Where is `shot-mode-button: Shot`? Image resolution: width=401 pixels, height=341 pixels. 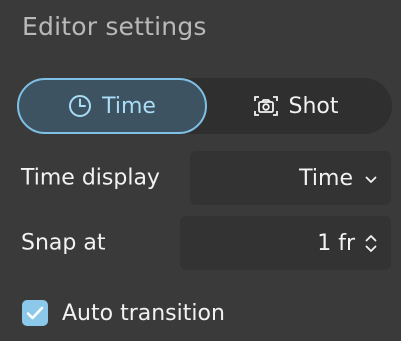
shot-mode-button: Shot is located at coordinates (302, 106).